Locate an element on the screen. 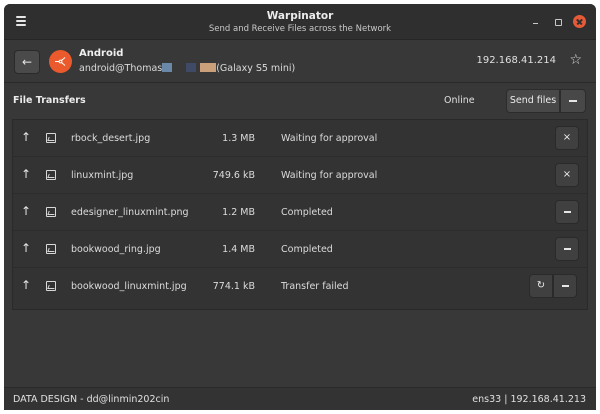  section-title: File Transfers is located at coordinates (49, 100).